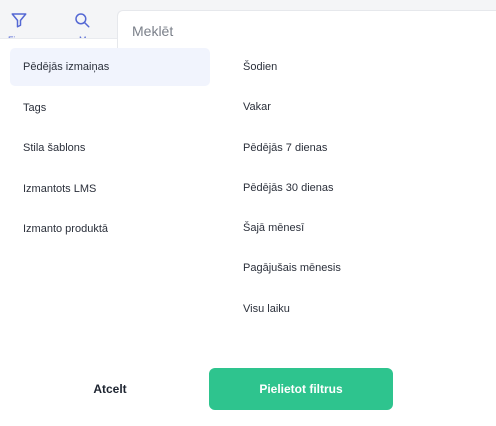 This screenshot has width=496, height=426. Describe the element at coordinates (85, 36) in the screenshot. I see `search-tab-label: Me` at that location.